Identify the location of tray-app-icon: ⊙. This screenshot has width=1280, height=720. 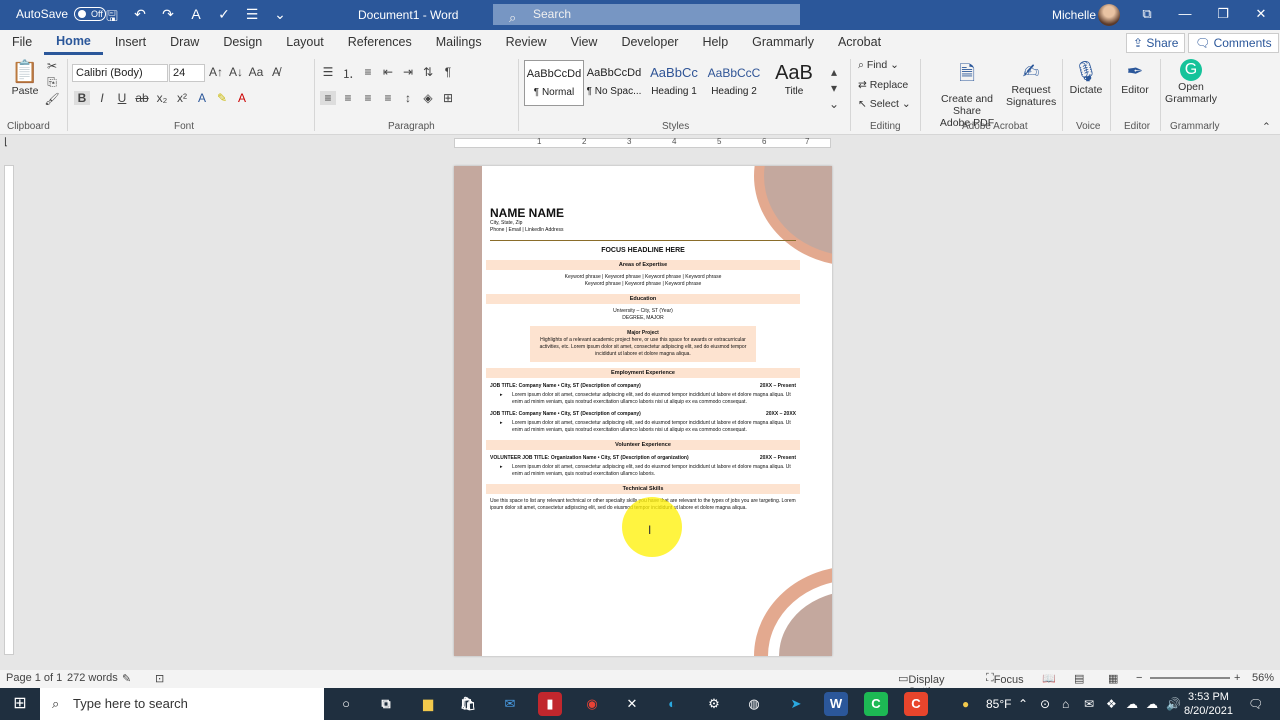
(1045, 704).